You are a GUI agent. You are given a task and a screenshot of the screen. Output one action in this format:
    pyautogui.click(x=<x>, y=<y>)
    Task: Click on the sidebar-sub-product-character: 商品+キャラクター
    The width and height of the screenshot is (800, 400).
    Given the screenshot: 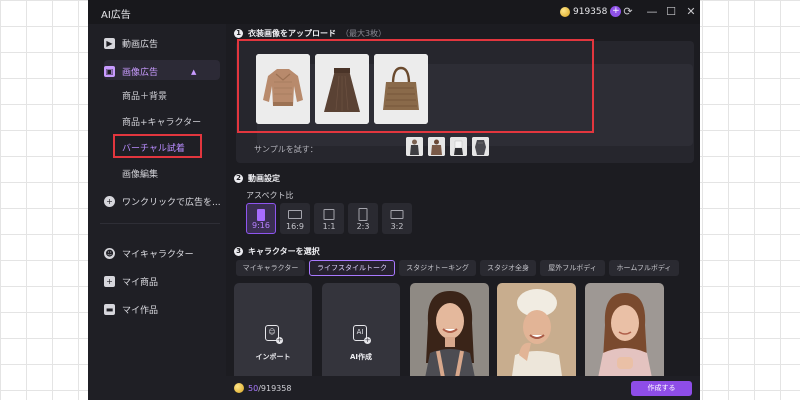 What is the action you would take?
    pyautogui.click(x=161, y=121)
    